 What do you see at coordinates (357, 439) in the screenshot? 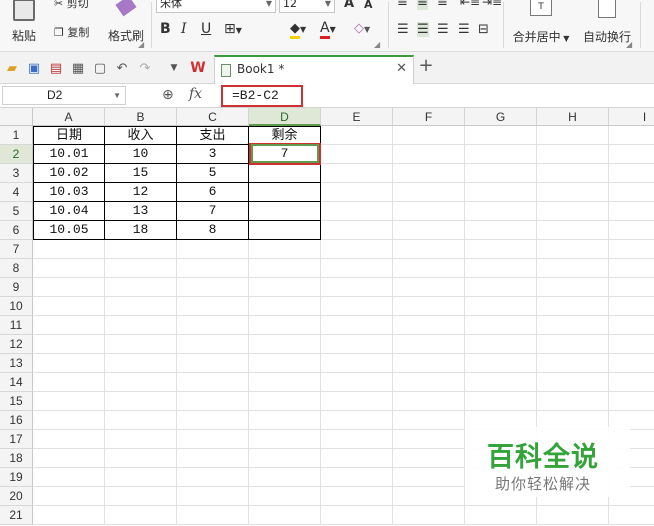
I see `cell-e17` at bounding box center [357, 439].